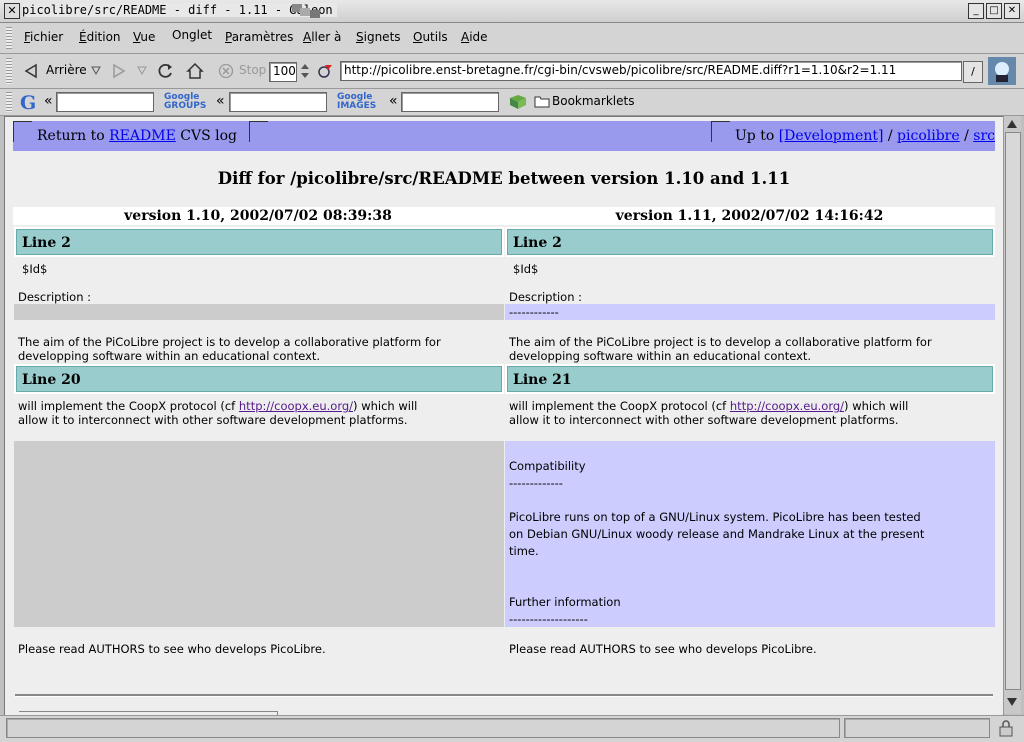 This screenshot has width=1024, height=742. Describe the element at coordinates (542, 101) in the screenshot. I see `folder-icon` at that location.